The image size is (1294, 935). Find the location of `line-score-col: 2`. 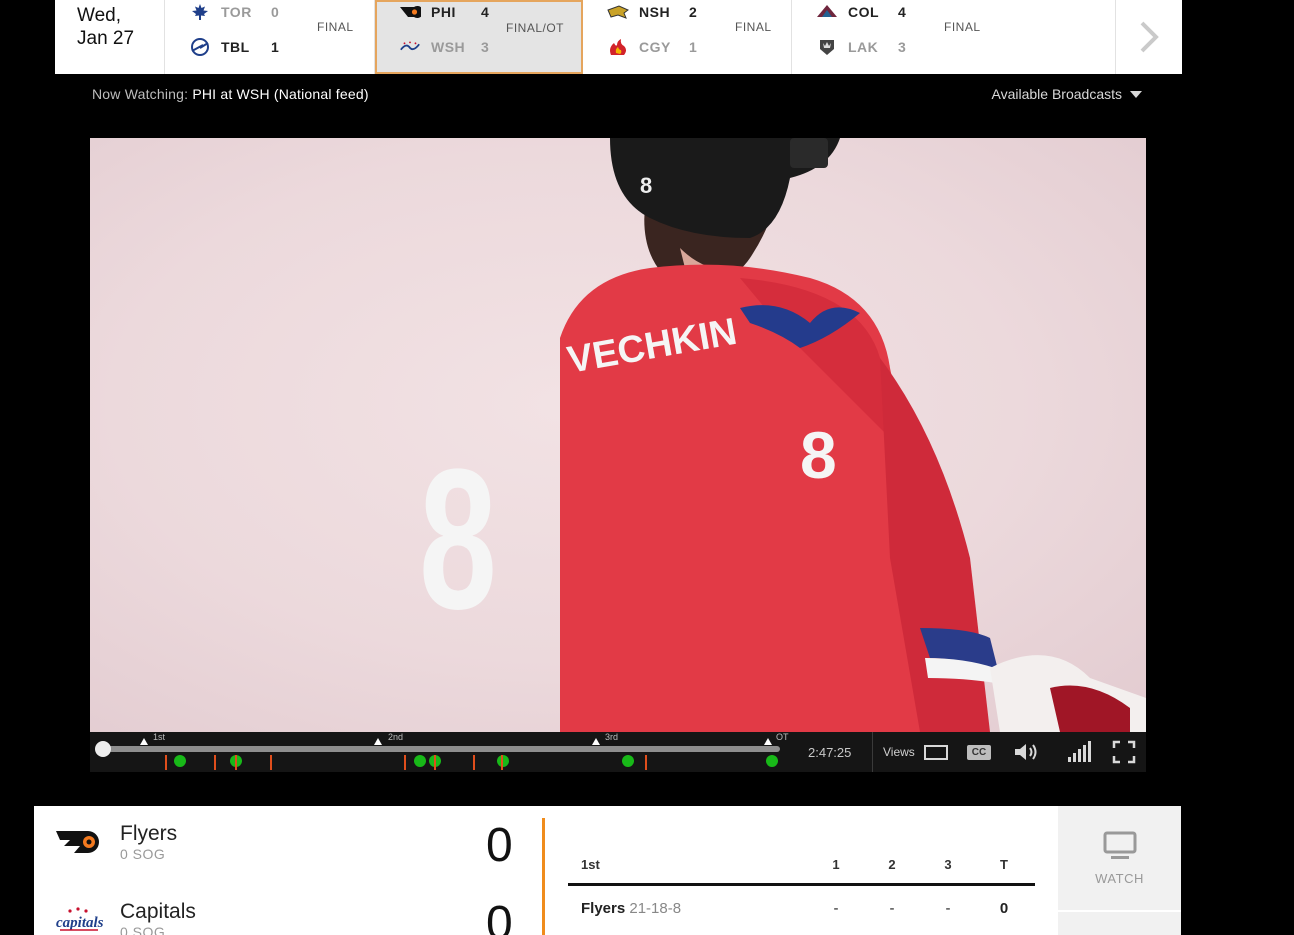

line-score-col: 2 is located at coordinates (892, 864).